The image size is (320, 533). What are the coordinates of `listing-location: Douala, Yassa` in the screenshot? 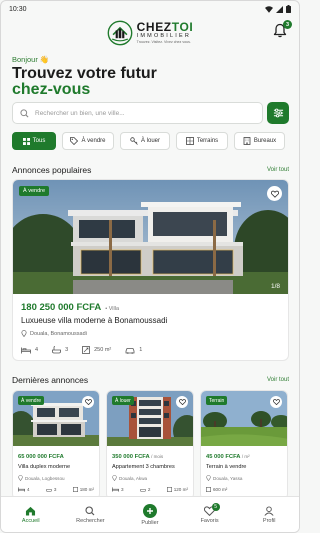 It's located at (224, 478).